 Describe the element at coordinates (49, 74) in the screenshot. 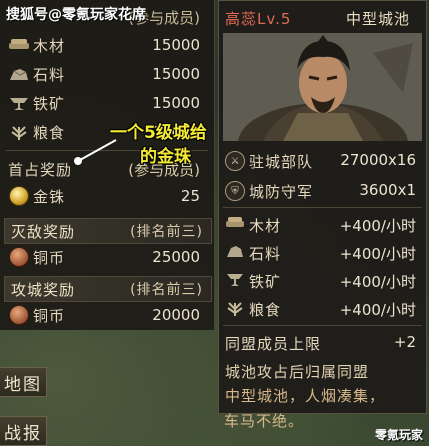

I see `reward-label: 石料` at that location.